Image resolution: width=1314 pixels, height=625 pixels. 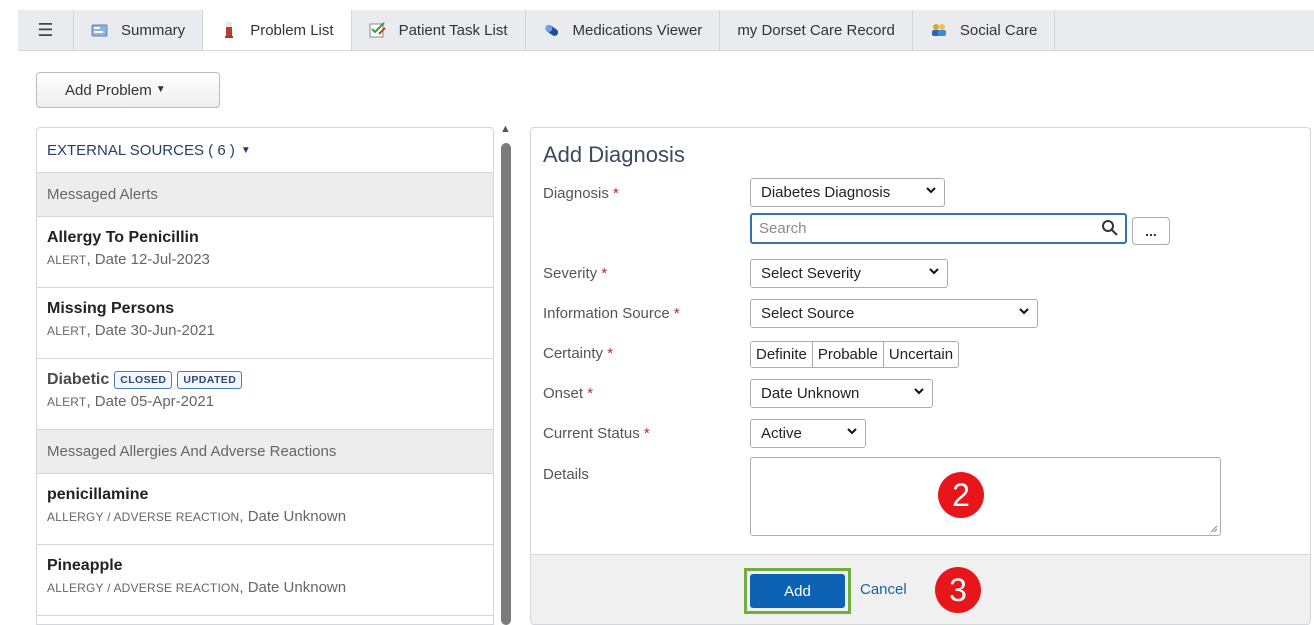 I want to click on current-status-select: Active, so click(x=808, y=433).